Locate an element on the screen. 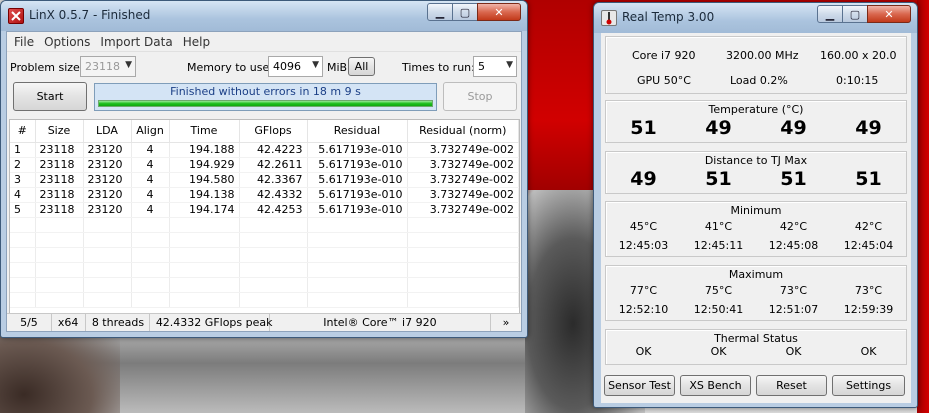 The width and height of the screenshot is (929, 413). column-header-residual: Residual is located at coordinates (357, 131).